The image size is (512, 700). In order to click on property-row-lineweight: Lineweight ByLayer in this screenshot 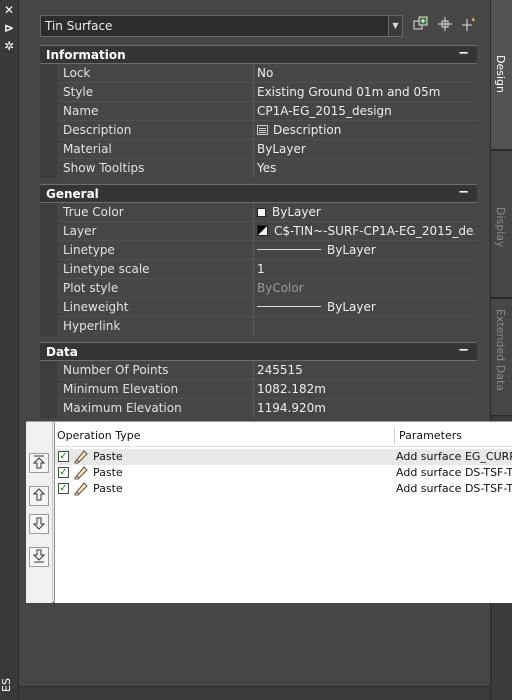, I will do `click(258, 307)`.